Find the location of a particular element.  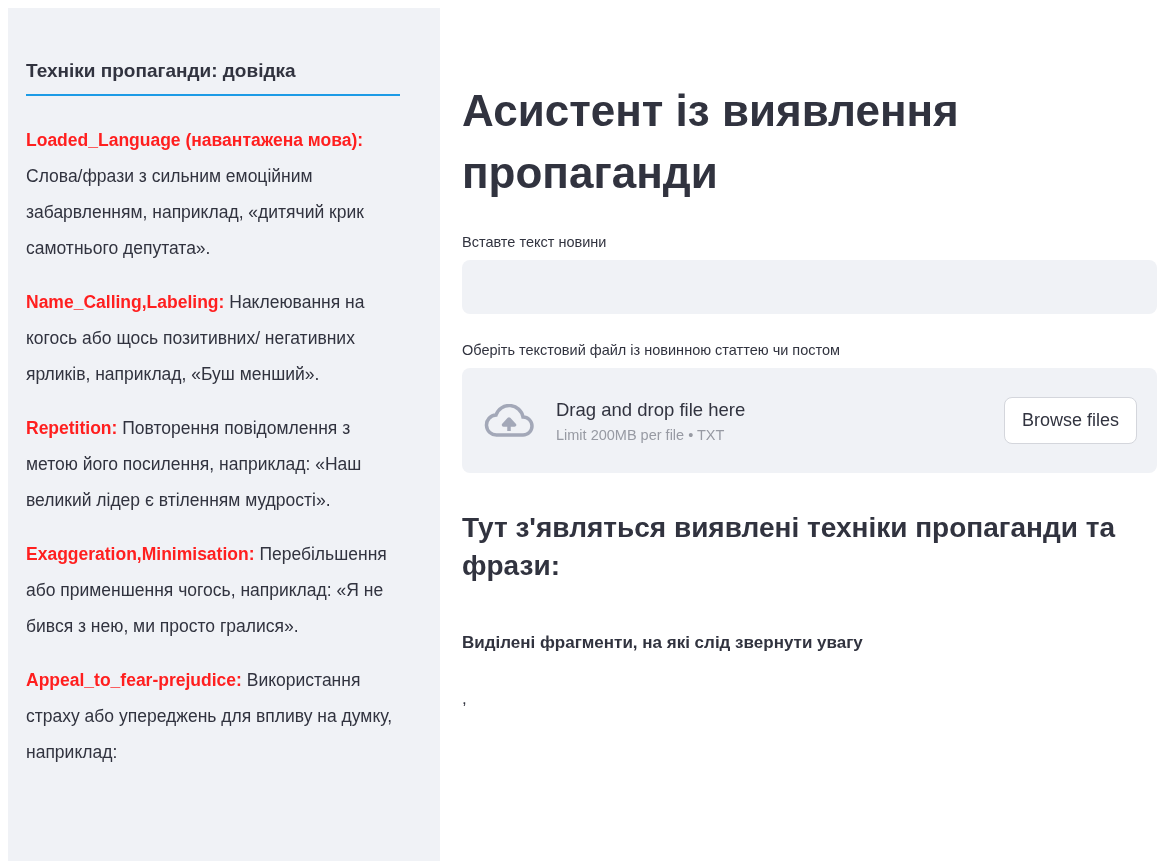

technique-description: Appeal_to_fear-prejudice: Використання страху або упереджень для впливу на думку, наприклад: is located at coordinates (210, 716).